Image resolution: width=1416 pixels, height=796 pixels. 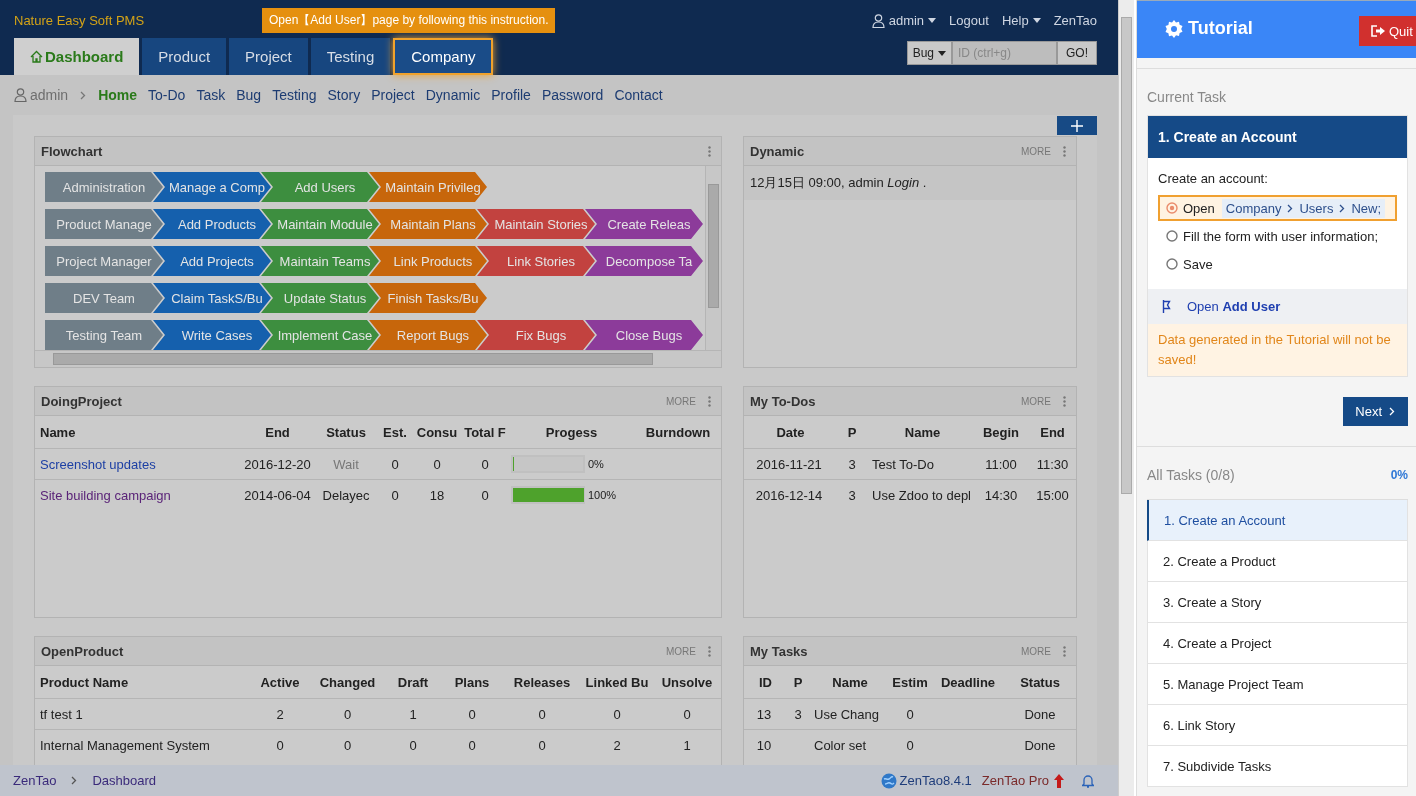 What do you see at coordinates (81, 401) in the screenshot?
I see `panel-title: DoingProject` at bounding box center [81, 401].